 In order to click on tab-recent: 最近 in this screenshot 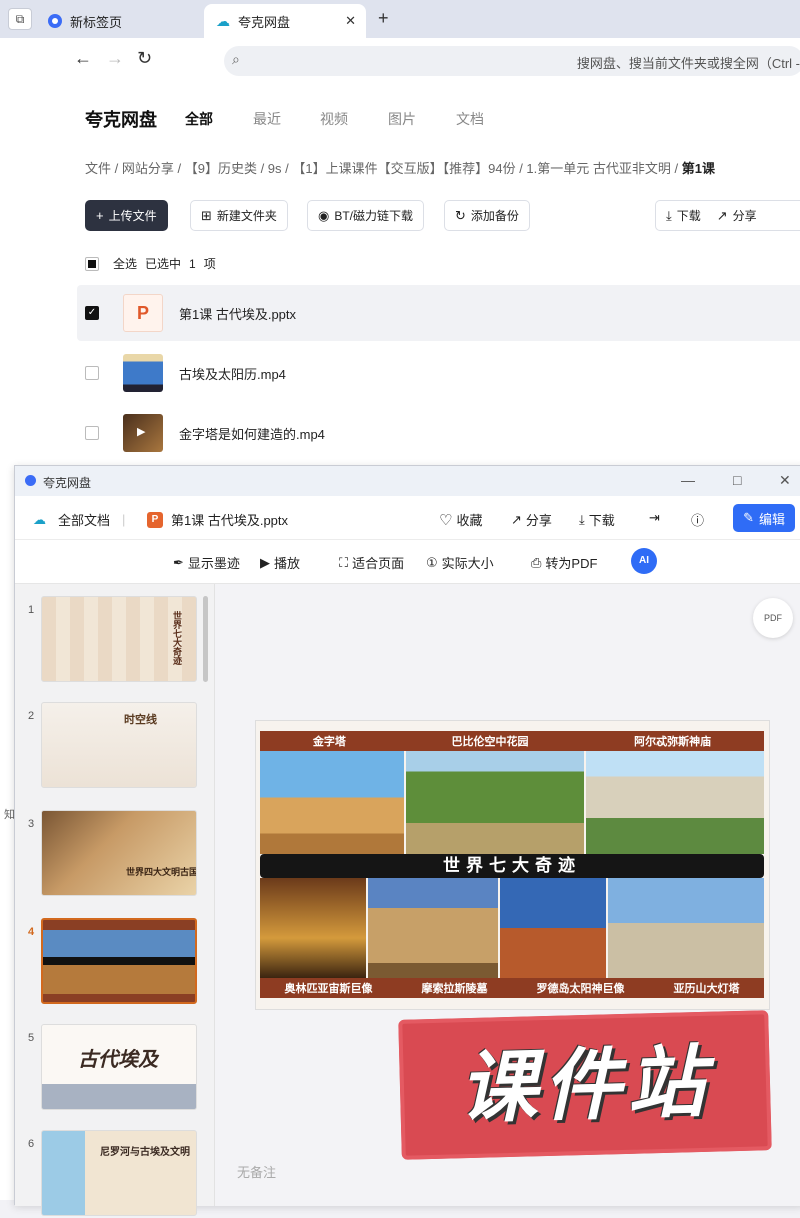, I will do `click(267, 119)`.